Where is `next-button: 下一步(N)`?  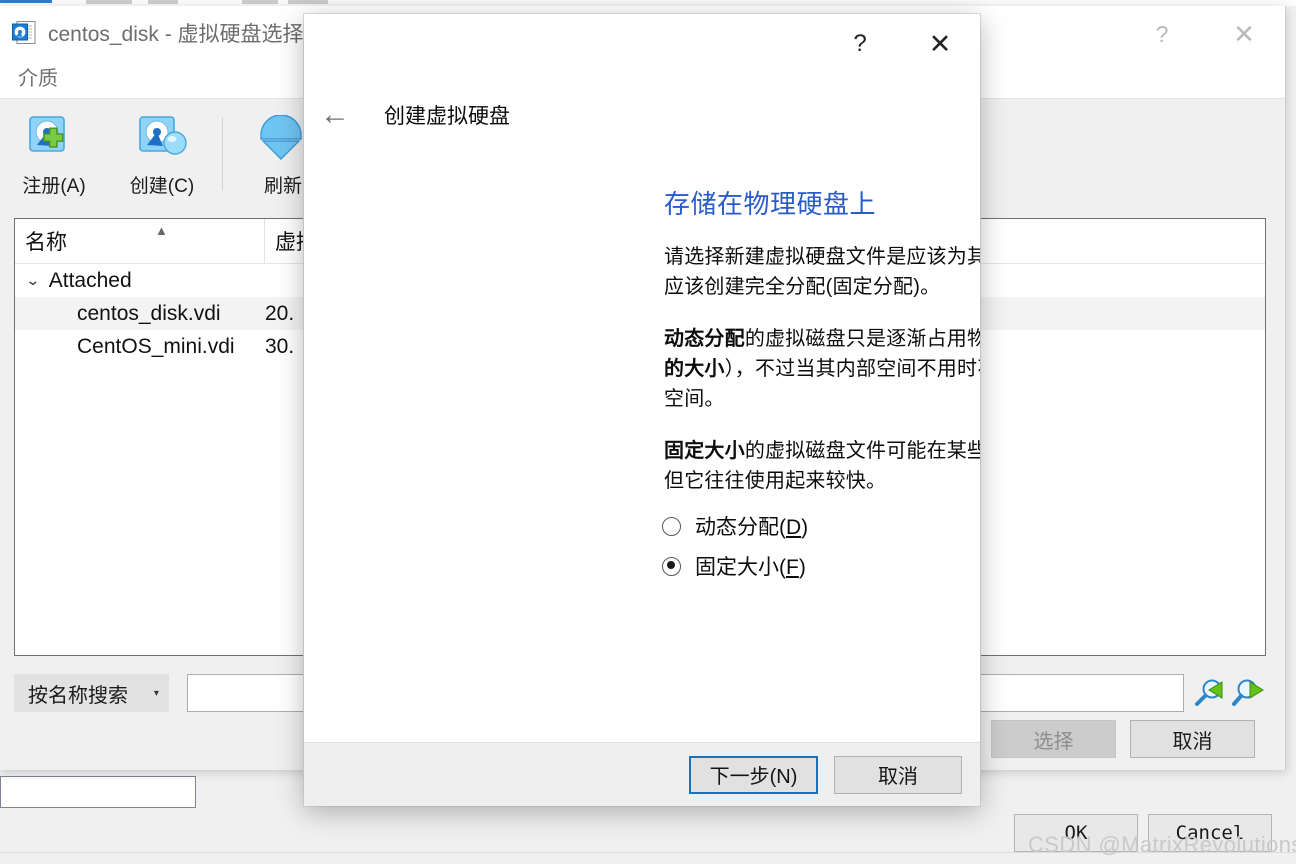 next-button: 下一步(N) is located at coordinates (753, 774).